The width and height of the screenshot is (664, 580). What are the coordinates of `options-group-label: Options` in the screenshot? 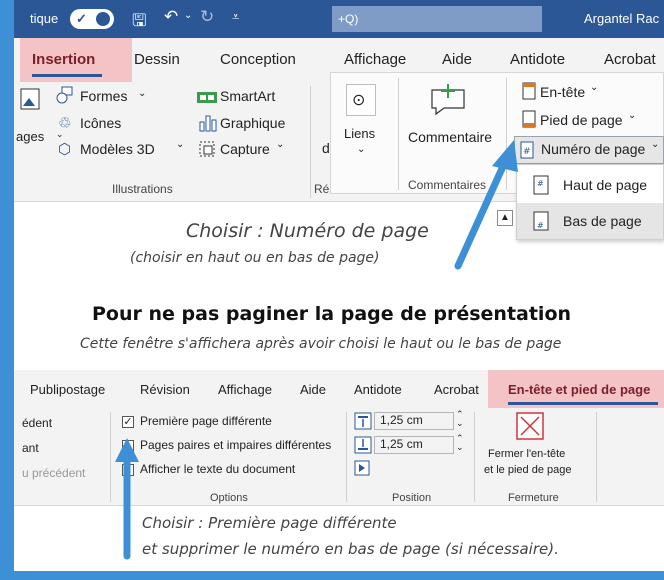 It's located at (229, 498).